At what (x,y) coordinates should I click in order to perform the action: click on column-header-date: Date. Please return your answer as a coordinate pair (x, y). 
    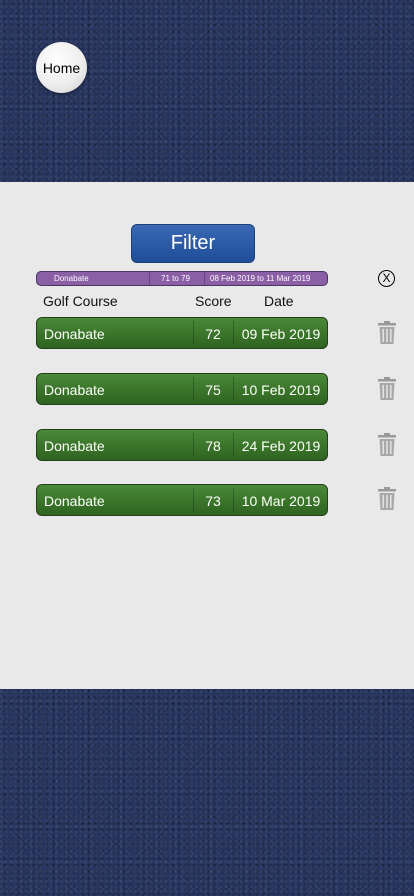
    Looking at the image, I should click on (279, 301).